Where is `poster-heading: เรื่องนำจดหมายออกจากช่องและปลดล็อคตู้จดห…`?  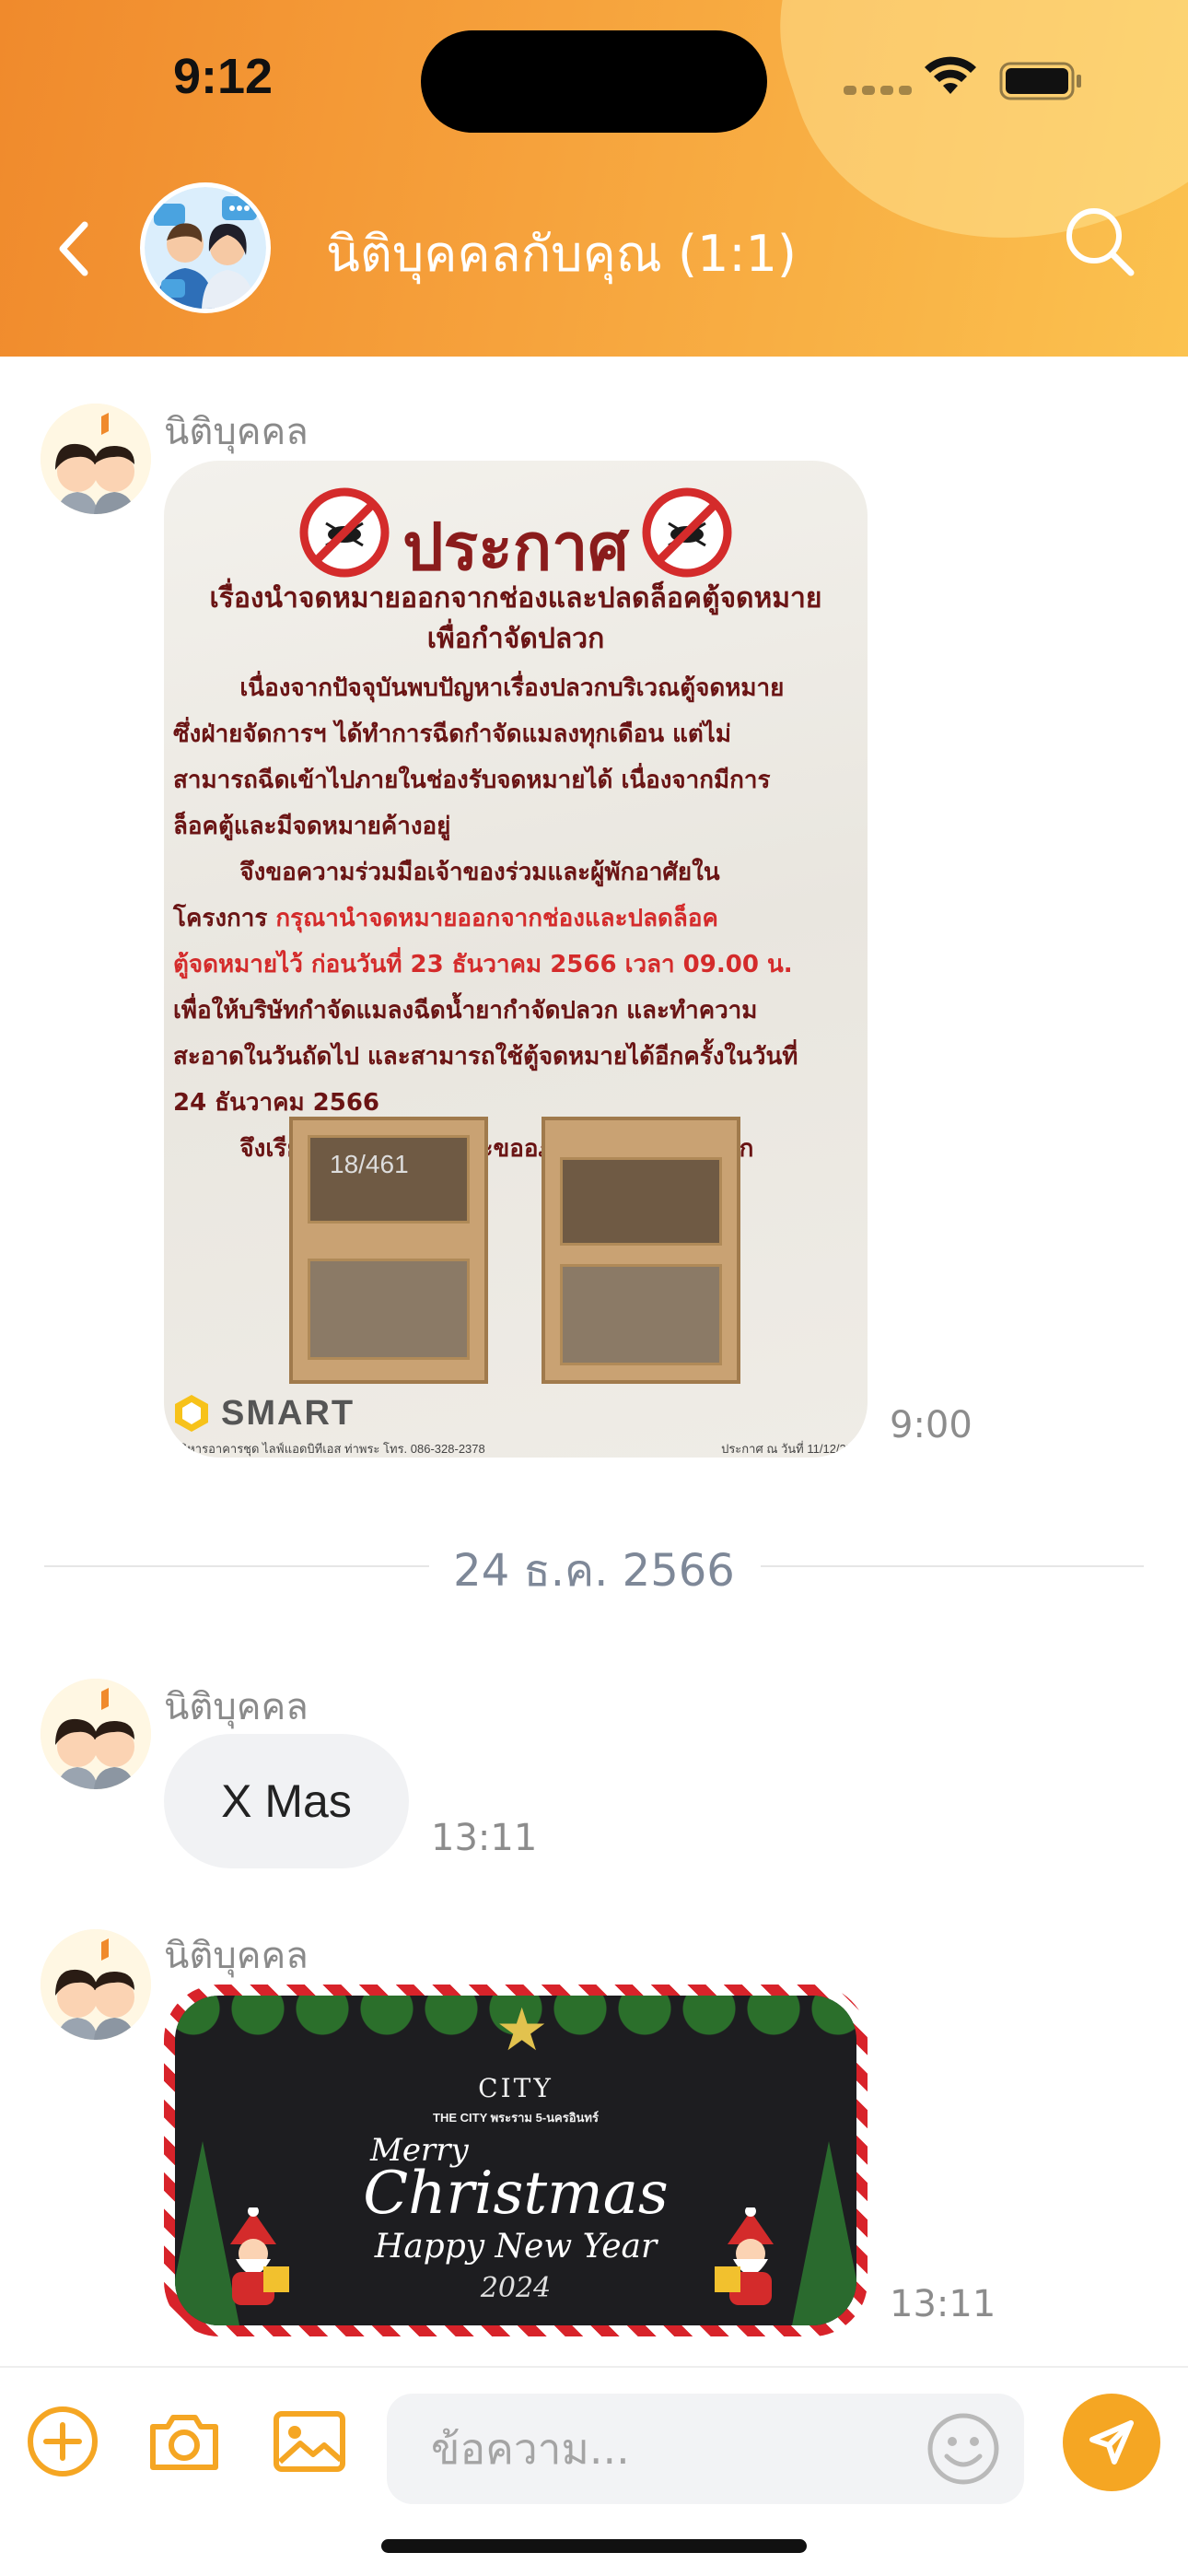
poster-heading: เรื่องนำจดหมายออกจากช่องและปลดล็อคตู้จดห… is located at coordinates (515, 619).